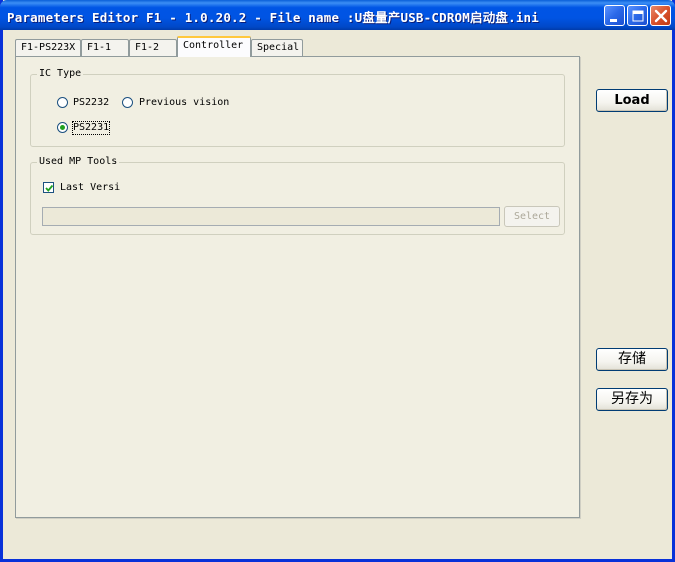 This screenshot has width=675, height=562. I want to click on close-button, so click(660, 15).